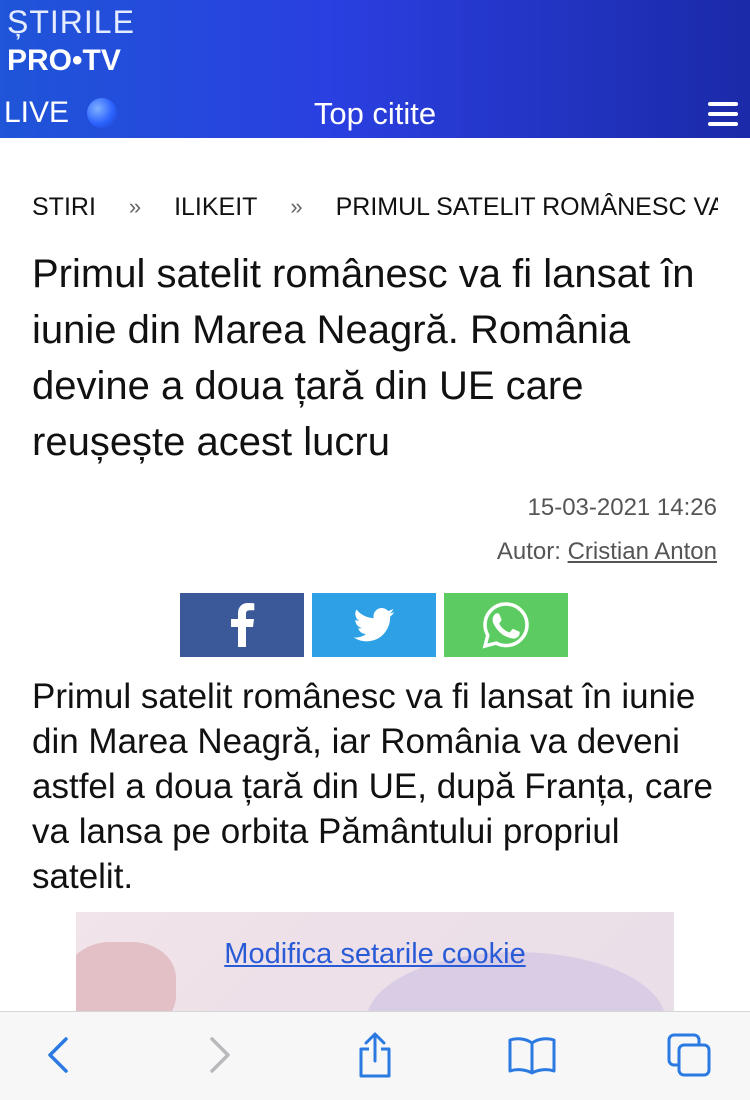 This screenshot has height=1100, width=750. I want to click on ad-banner: Modifica setarile cookie, so click(375, 962).